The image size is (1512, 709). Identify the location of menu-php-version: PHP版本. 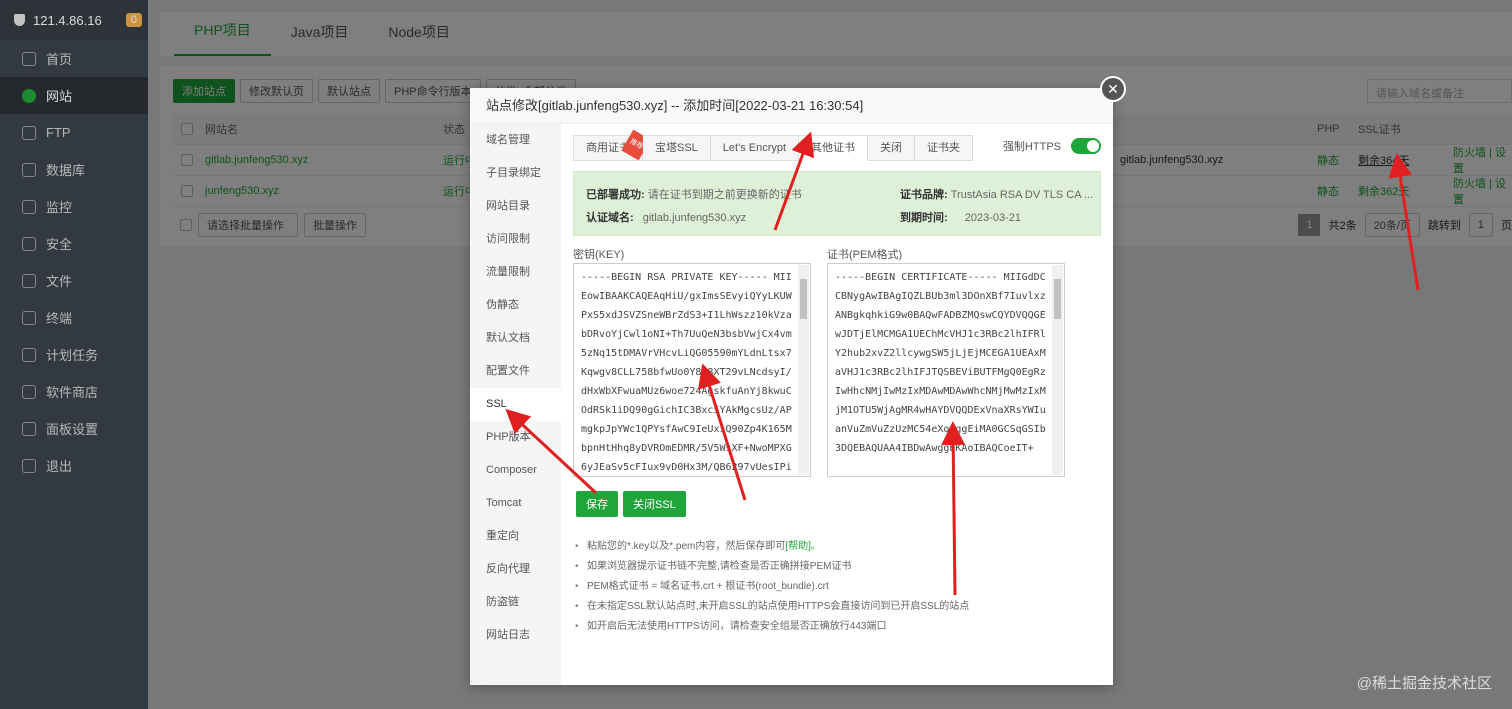
(515, 437).